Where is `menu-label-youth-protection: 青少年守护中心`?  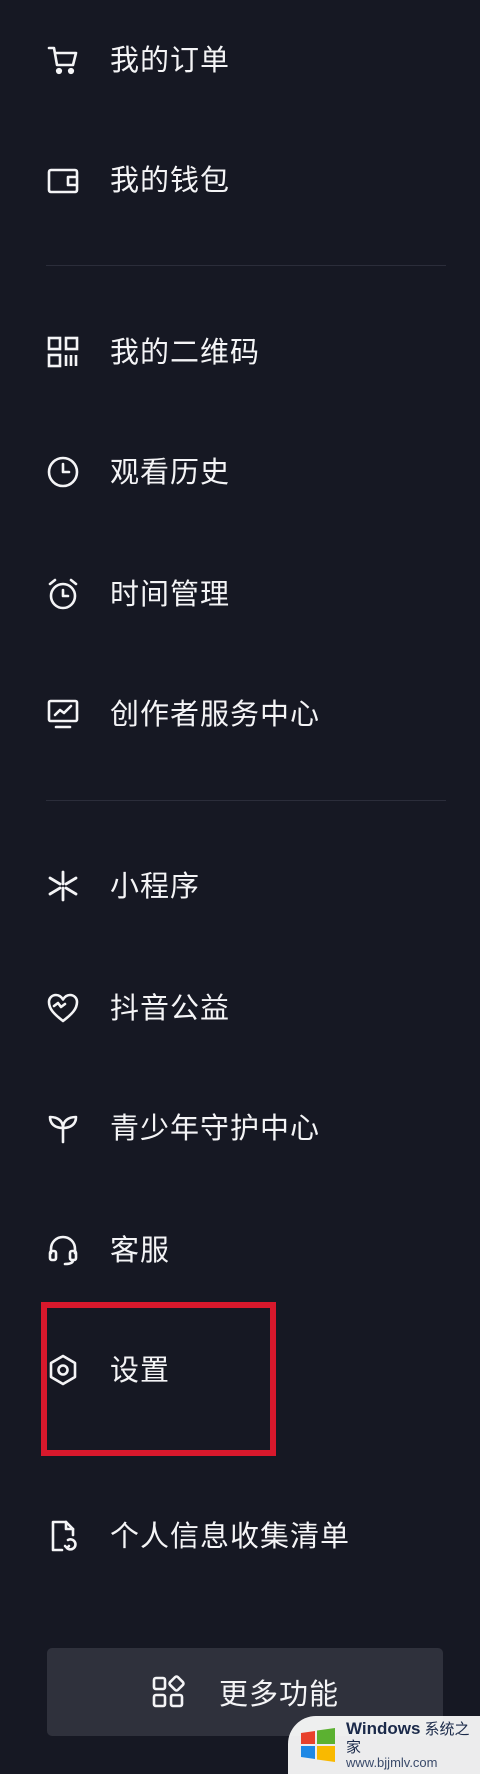 menu-label-youth-protection: 青少年守护中心 is located at coordinates (215, 1128).